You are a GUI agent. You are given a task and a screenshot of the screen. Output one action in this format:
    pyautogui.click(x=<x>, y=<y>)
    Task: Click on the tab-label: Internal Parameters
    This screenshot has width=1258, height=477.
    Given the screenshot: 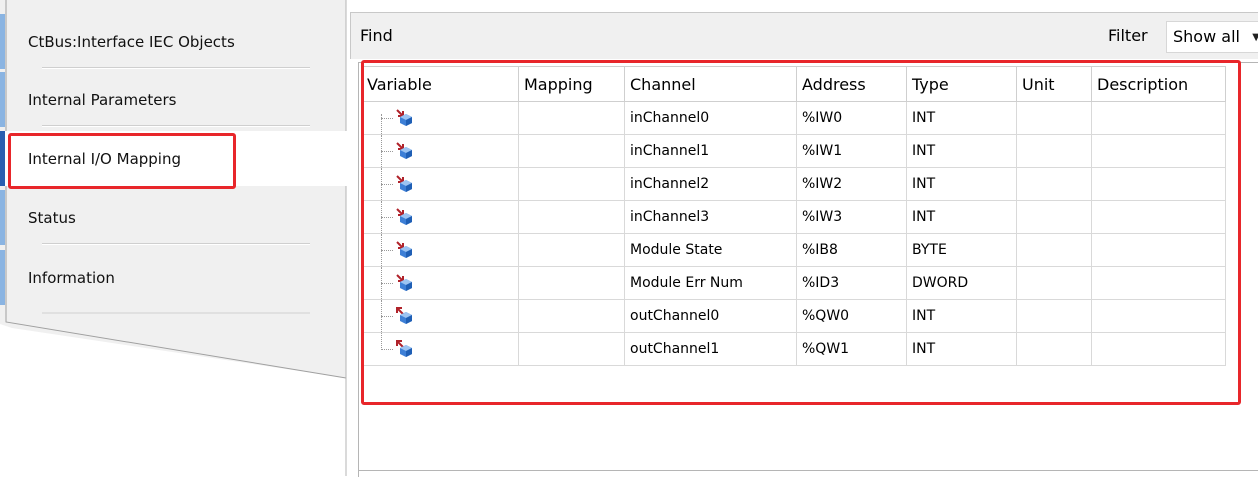 What is the action you would take?
    pyautogui.click(x=102, y=99)
    